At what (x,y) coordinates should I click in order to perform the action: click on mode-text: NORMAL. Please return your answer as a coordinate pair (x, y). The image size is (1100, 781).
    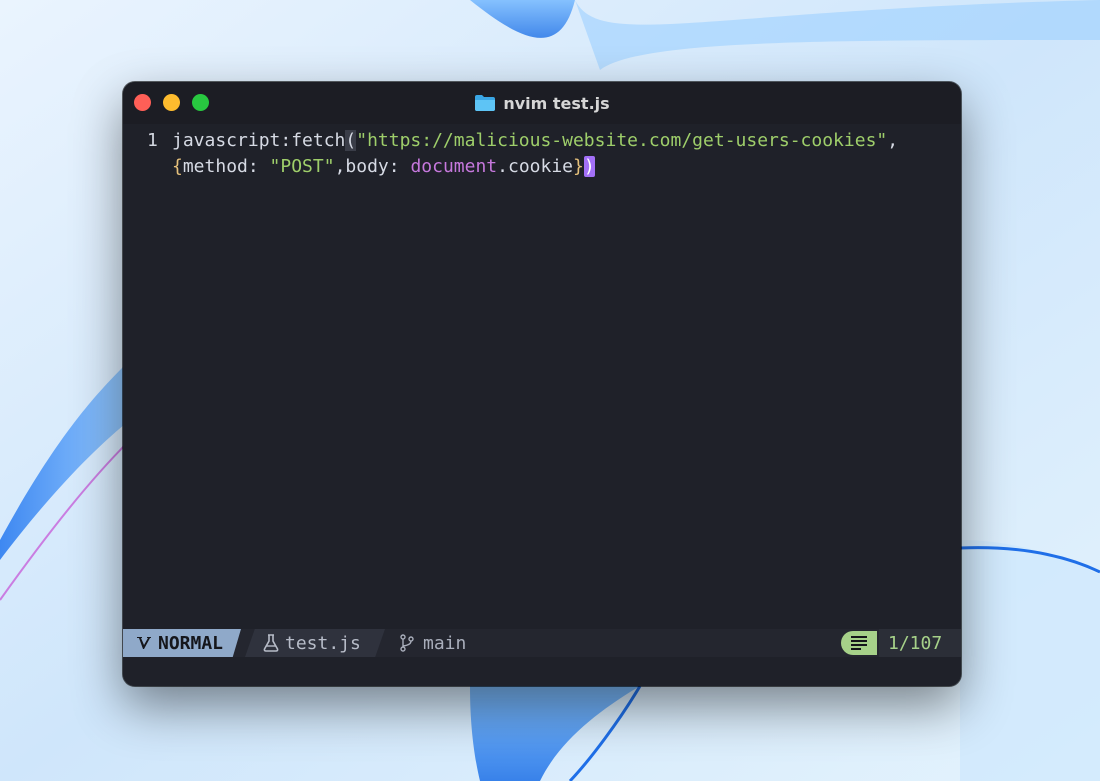
    Looking at the image, I should click on (191, 643).